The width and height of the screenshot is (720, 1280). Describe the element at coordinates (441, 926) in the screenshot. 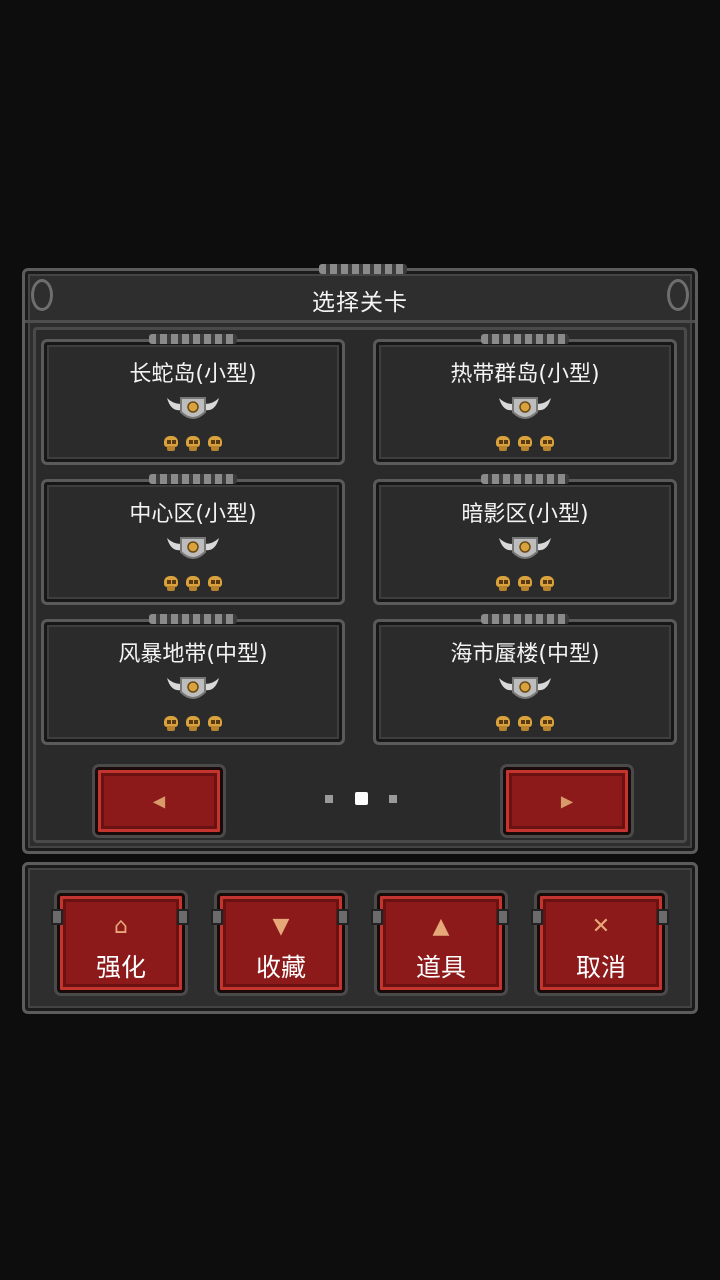

I see `potion-icon: ▲` at that location.